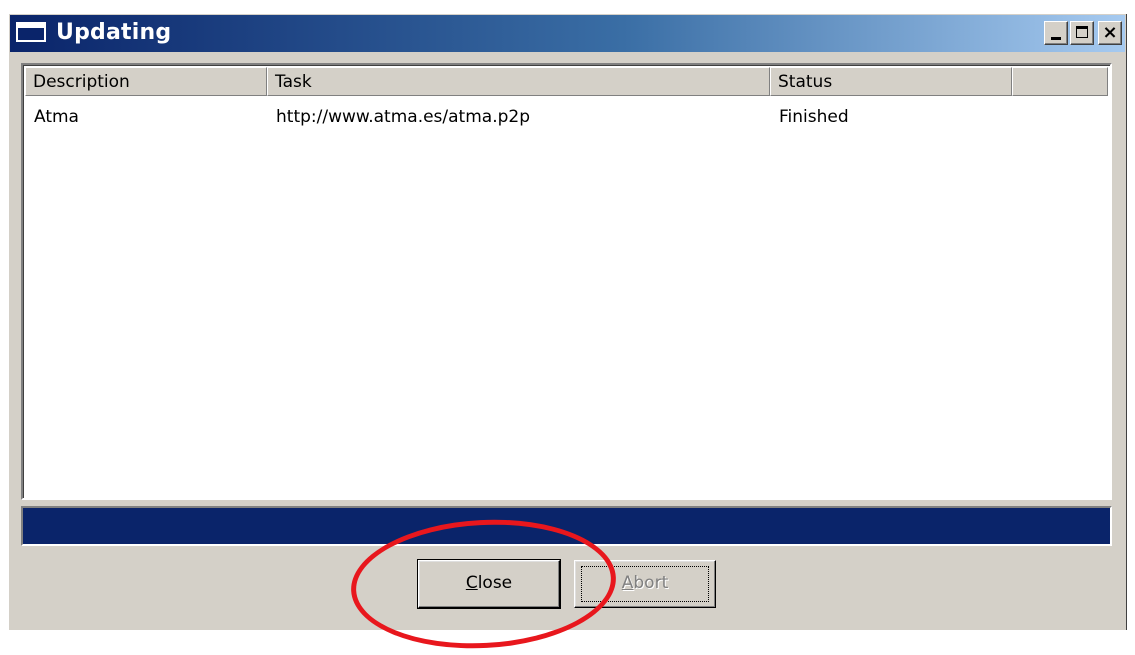  I want to click on column-header-task: Task, so click(518, 81).